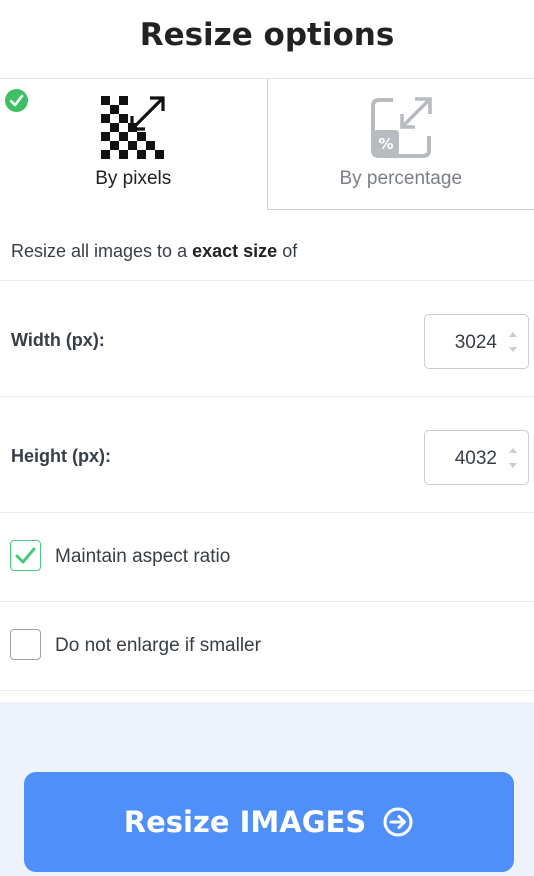 This screenshot has height=876, width=534. Describe the element at coordinates (143, 556) in the screenshot. I see `maintain-aspect-label: Maintain aspect ratio` at that location.